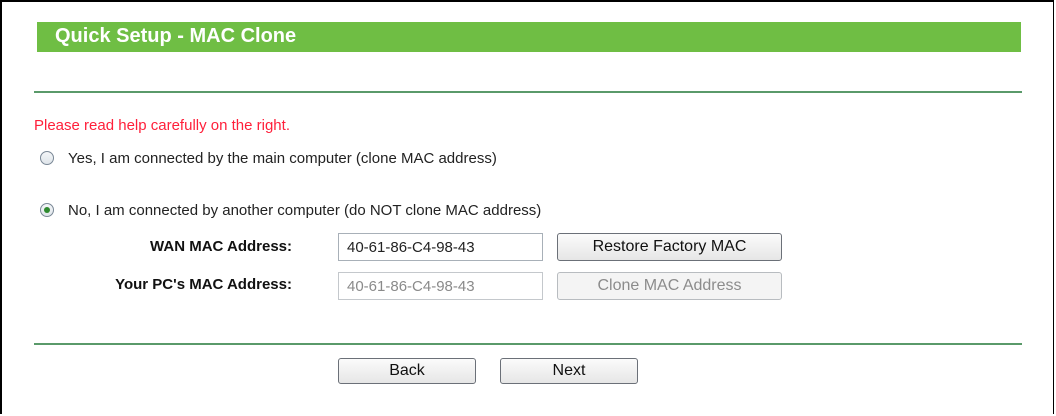 The width and height of the screenshot is (1056, 416). I want to click on radio-clone-yes, so click(47, 158).